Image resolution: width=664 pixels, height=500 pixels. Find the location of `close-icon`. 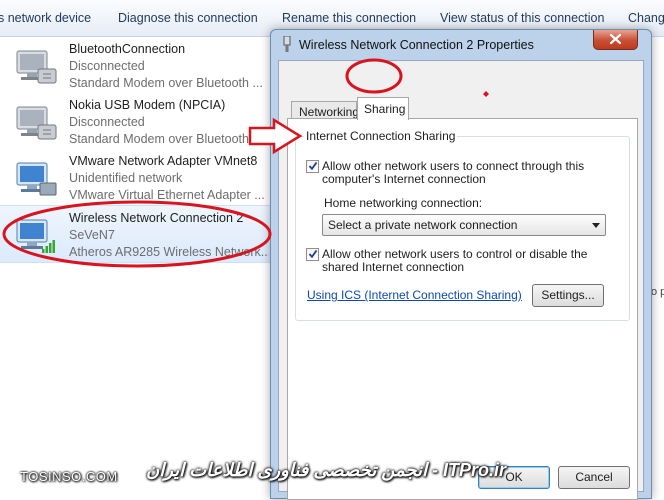

close-icon is located at coordinates (615, 39).